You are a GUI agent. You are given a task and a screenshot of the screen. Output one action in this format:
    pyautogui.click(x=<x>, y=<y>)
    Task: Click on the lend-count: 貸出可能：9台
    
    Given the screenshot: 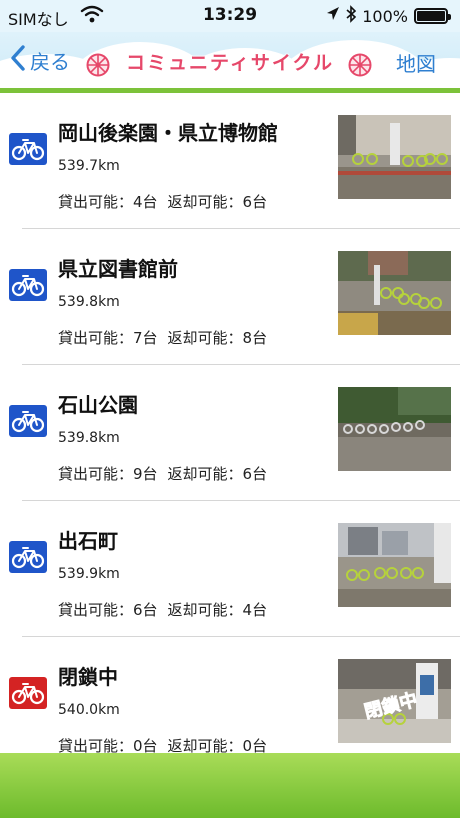 What is the action you would take?
    pyautogui.click(x=108, y=474)
    